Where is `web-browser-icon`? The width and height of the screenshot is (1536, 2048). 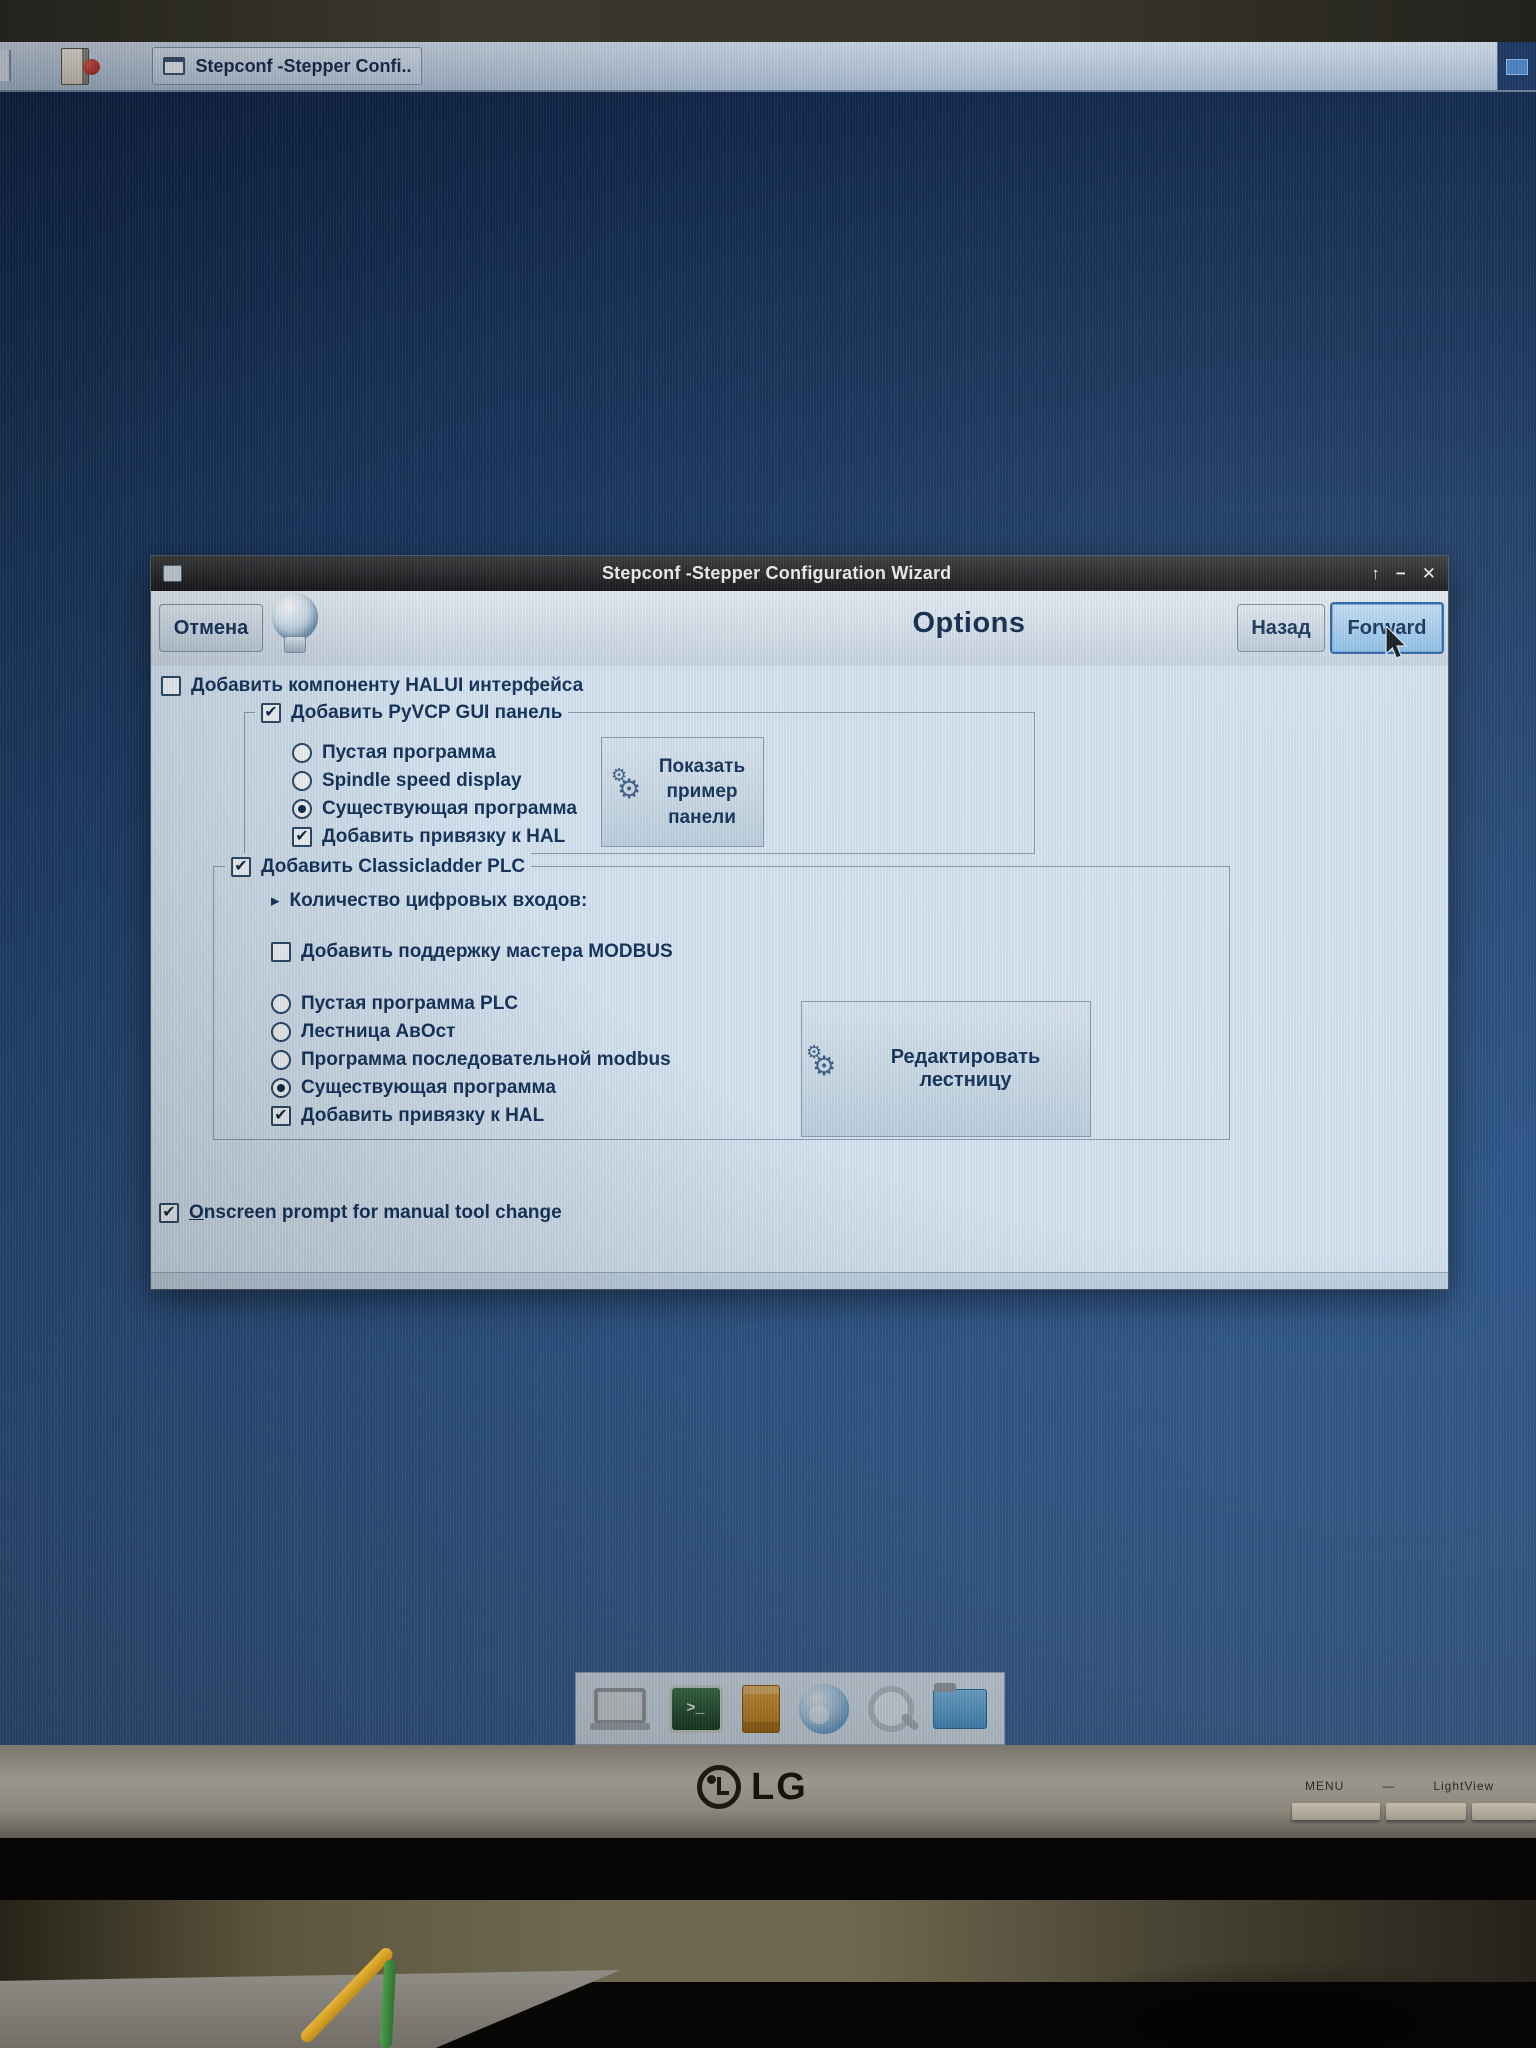
web-browser-icon is located at coordinates (823, 1708).